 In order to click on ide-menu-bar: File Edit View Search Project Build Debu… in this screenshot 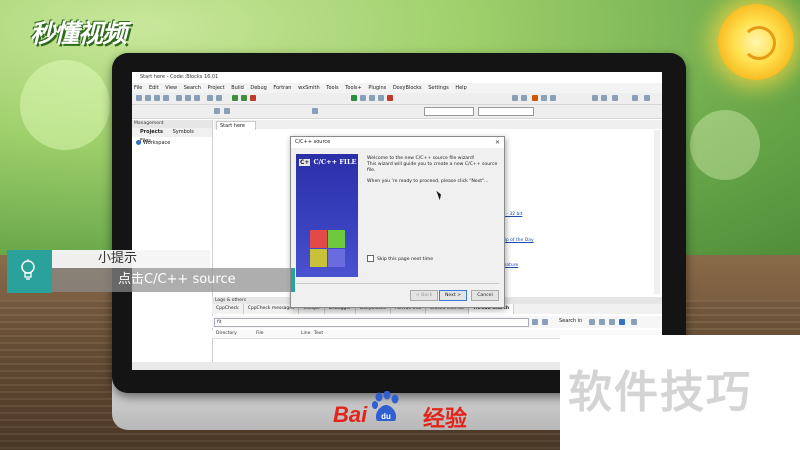, I will do `click(397, 88)`.